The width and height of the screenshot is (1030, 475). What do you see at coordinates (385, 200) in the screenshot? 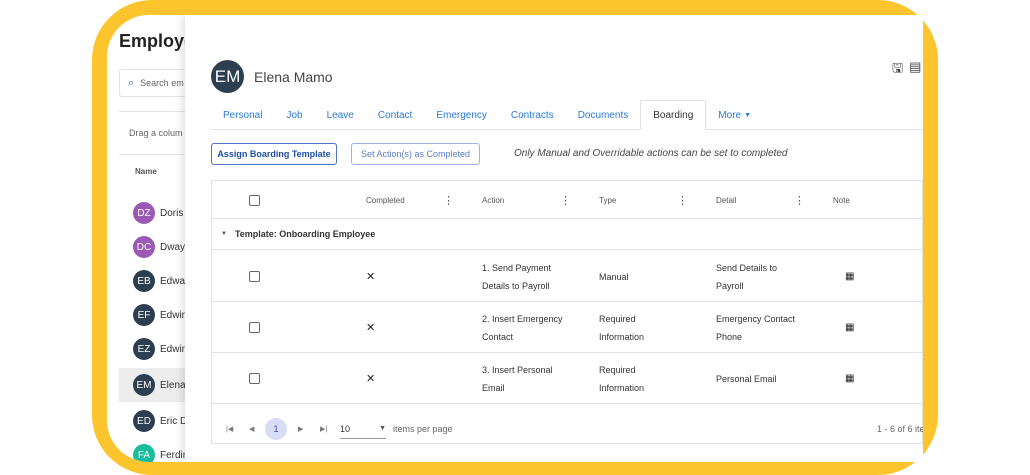
I see `column-header-completed: Completed` at bounding box center [385, 200].